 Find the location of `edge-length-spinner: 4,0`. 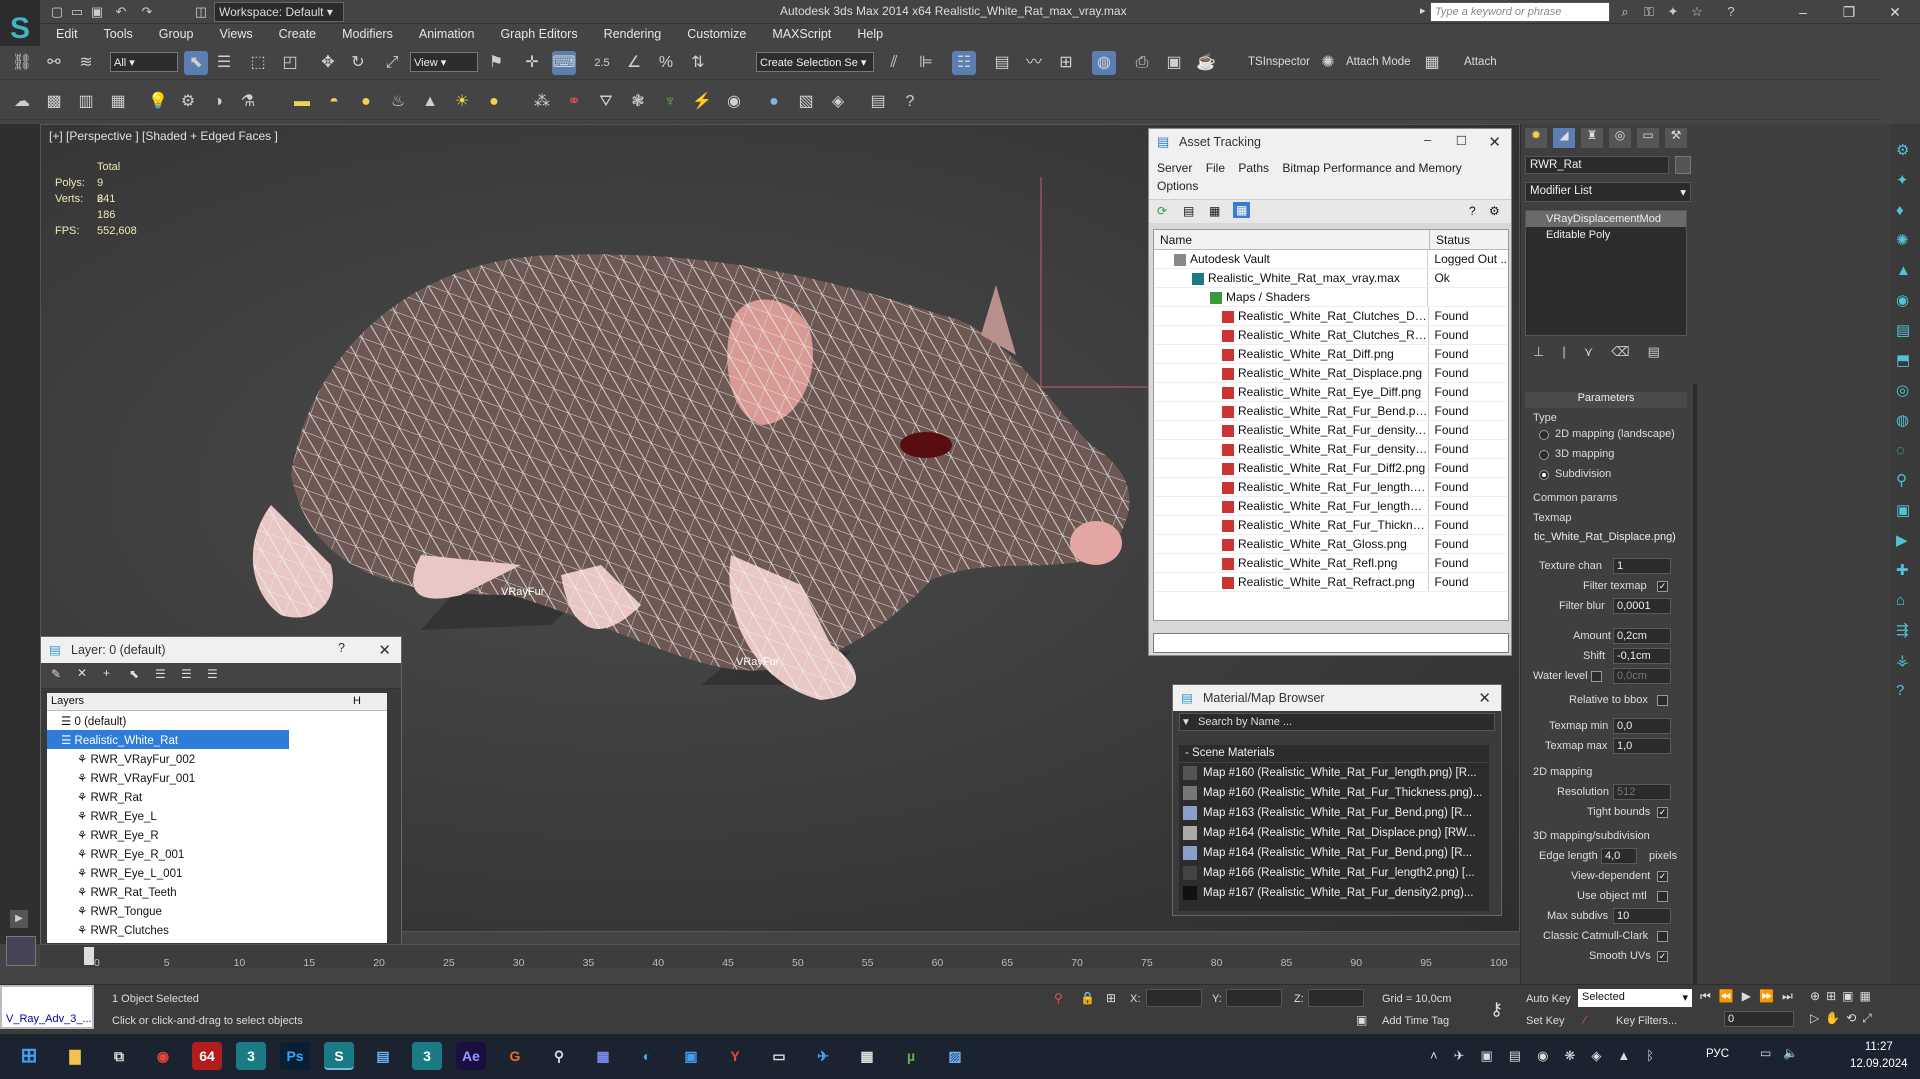

edge-length-spinner: 4,0 is located at coordinates (1619, 856).